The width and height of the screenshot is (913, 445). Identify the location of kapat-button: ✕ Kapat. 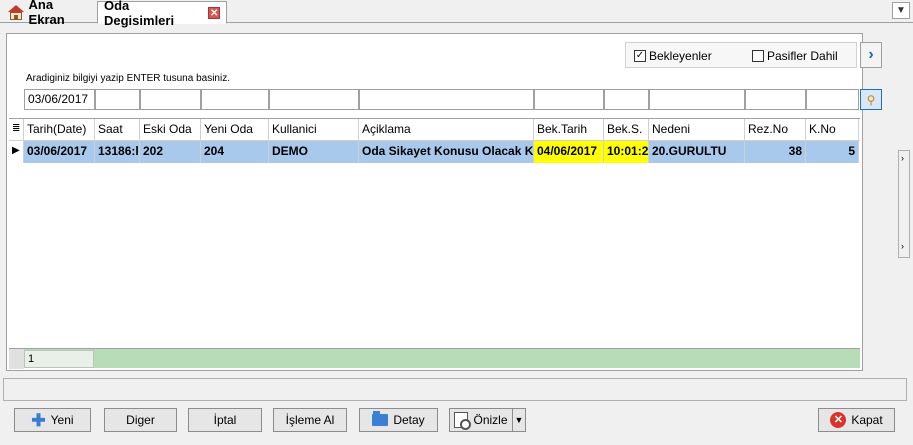
(856, 420).